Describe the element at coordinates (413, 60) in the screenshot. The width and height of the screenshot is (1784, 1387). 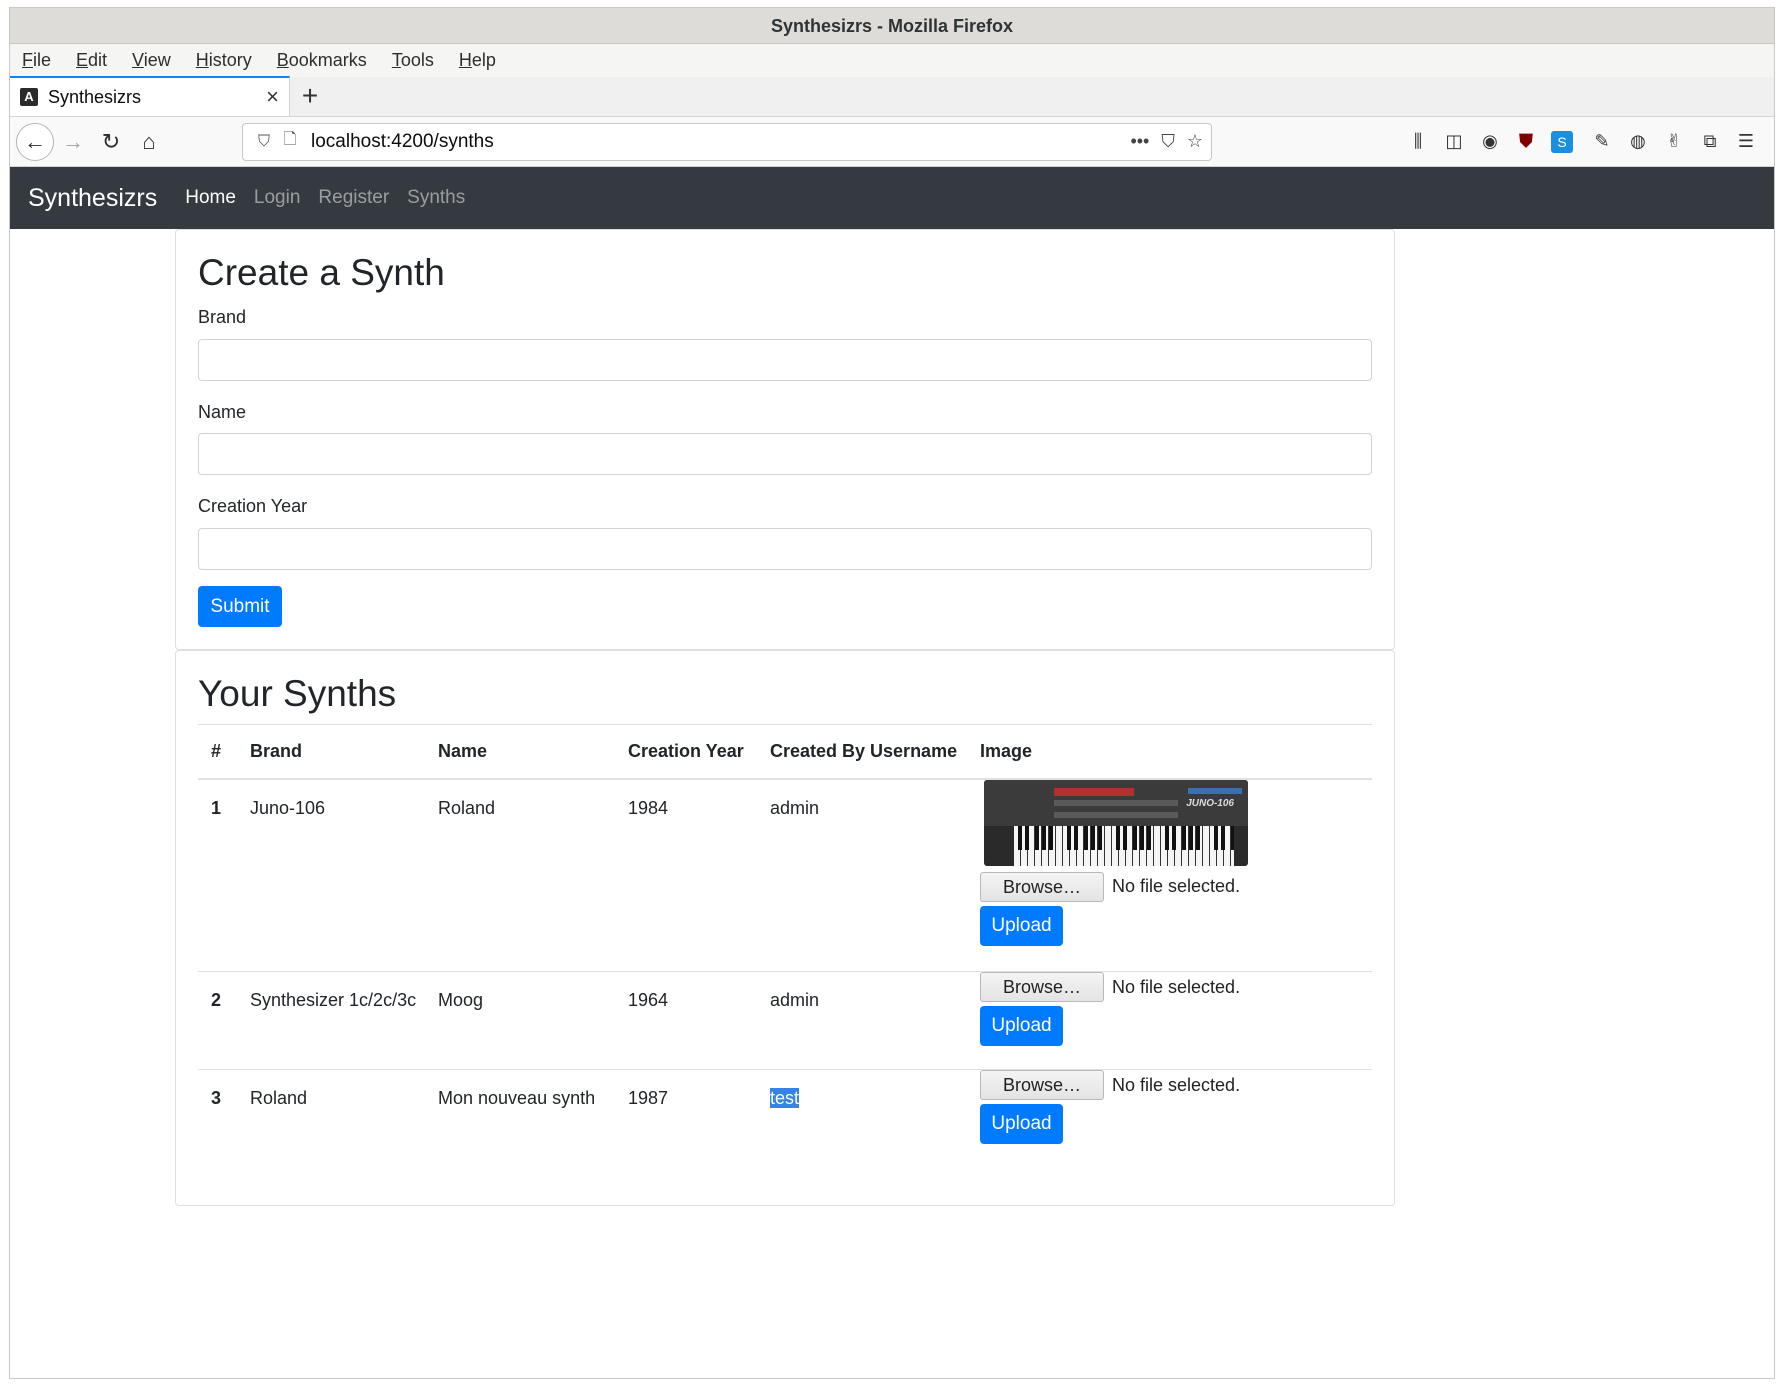
I see `menu-tools: Tools` at that location.